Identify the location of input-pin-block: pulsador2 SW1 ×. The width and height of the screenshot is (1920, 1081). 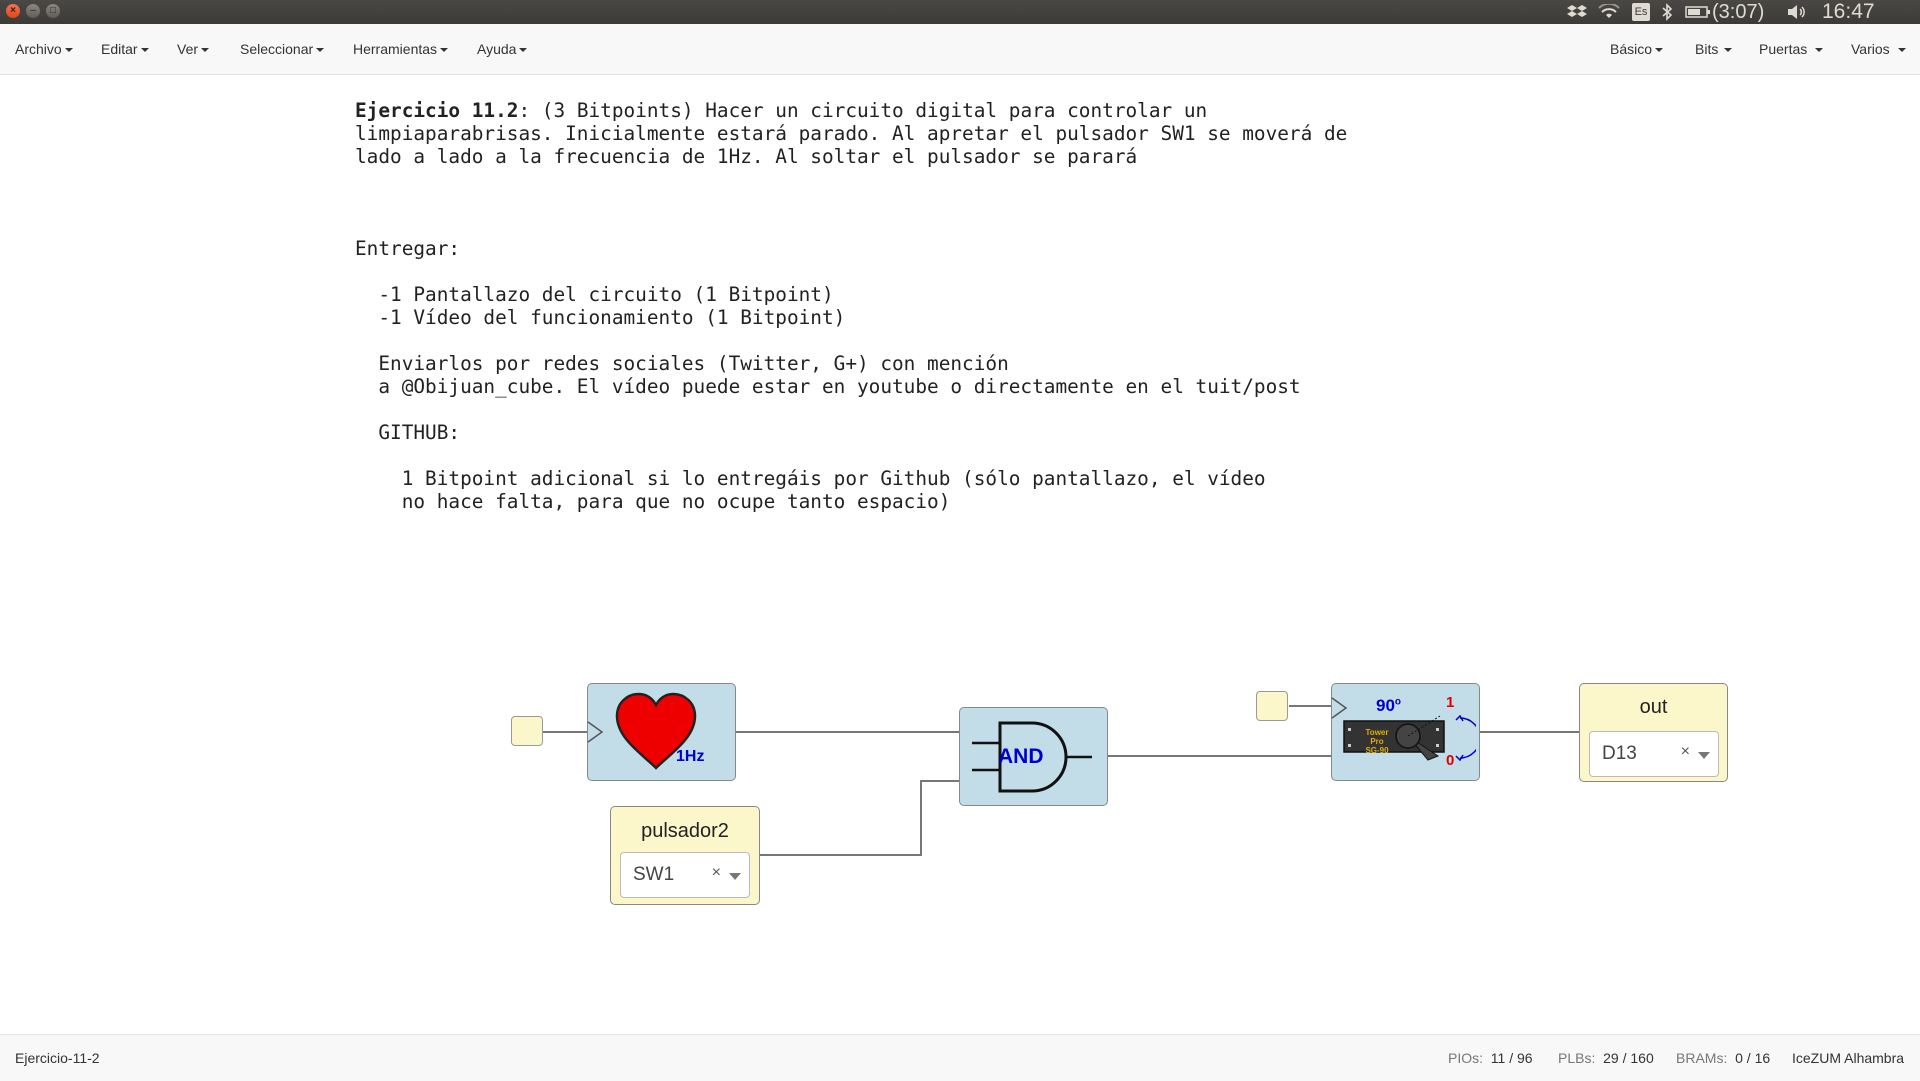
(685, 855).